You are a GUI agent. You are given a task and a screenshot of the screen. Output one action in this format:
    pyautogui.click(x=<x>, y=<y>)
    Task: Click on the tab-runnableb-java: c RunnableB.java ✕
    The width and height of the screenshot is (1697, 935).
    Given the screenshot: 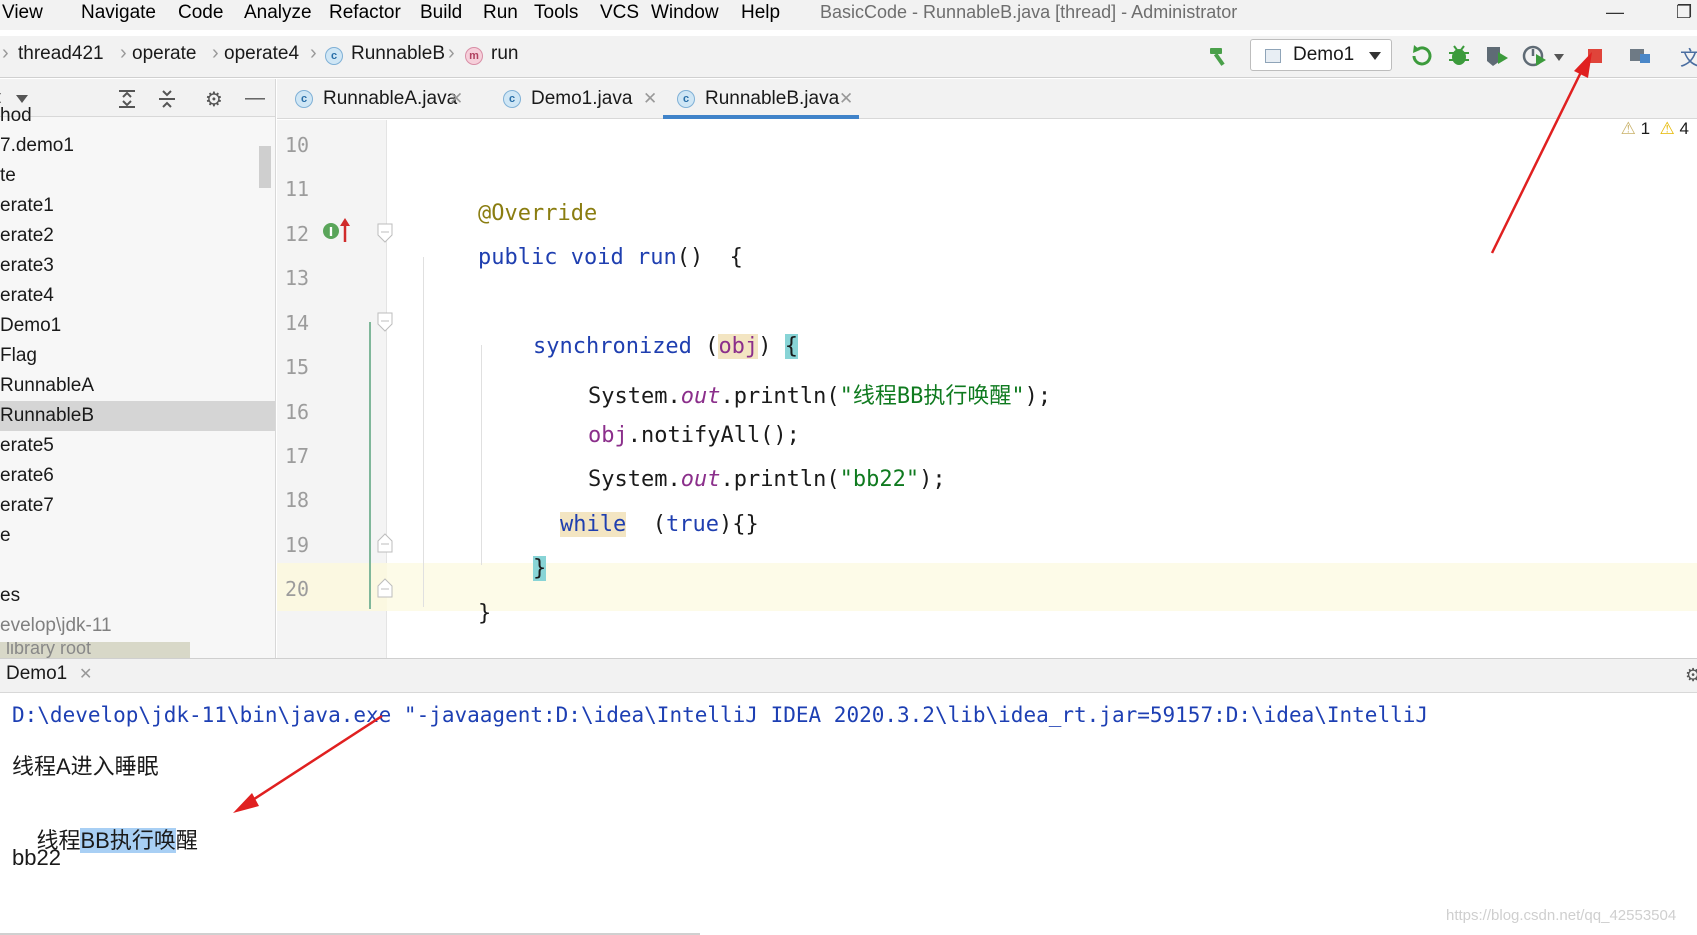 What is the action you would take?
    pyautogui.click(x=761, y=99)
    